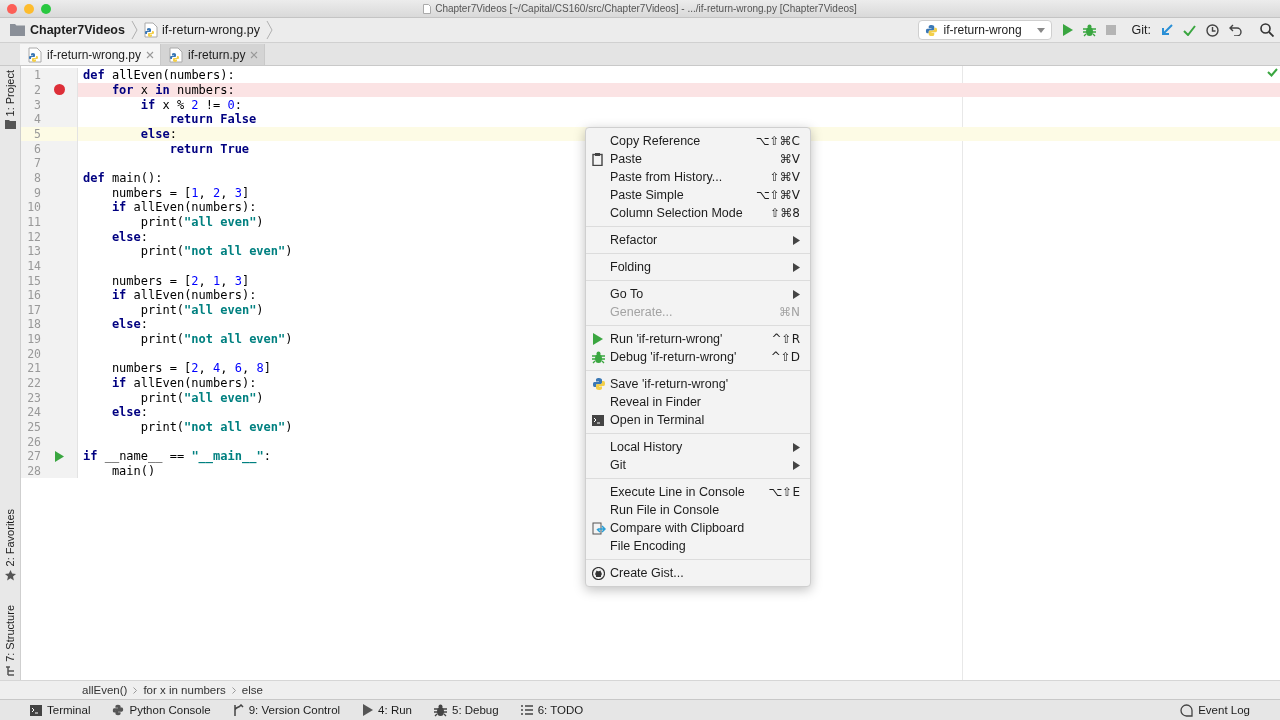  What do you see at coordinates (213, 54) in the screenshot?
I see `editor-tab: if-return.py` at bounding box center [213, 54].